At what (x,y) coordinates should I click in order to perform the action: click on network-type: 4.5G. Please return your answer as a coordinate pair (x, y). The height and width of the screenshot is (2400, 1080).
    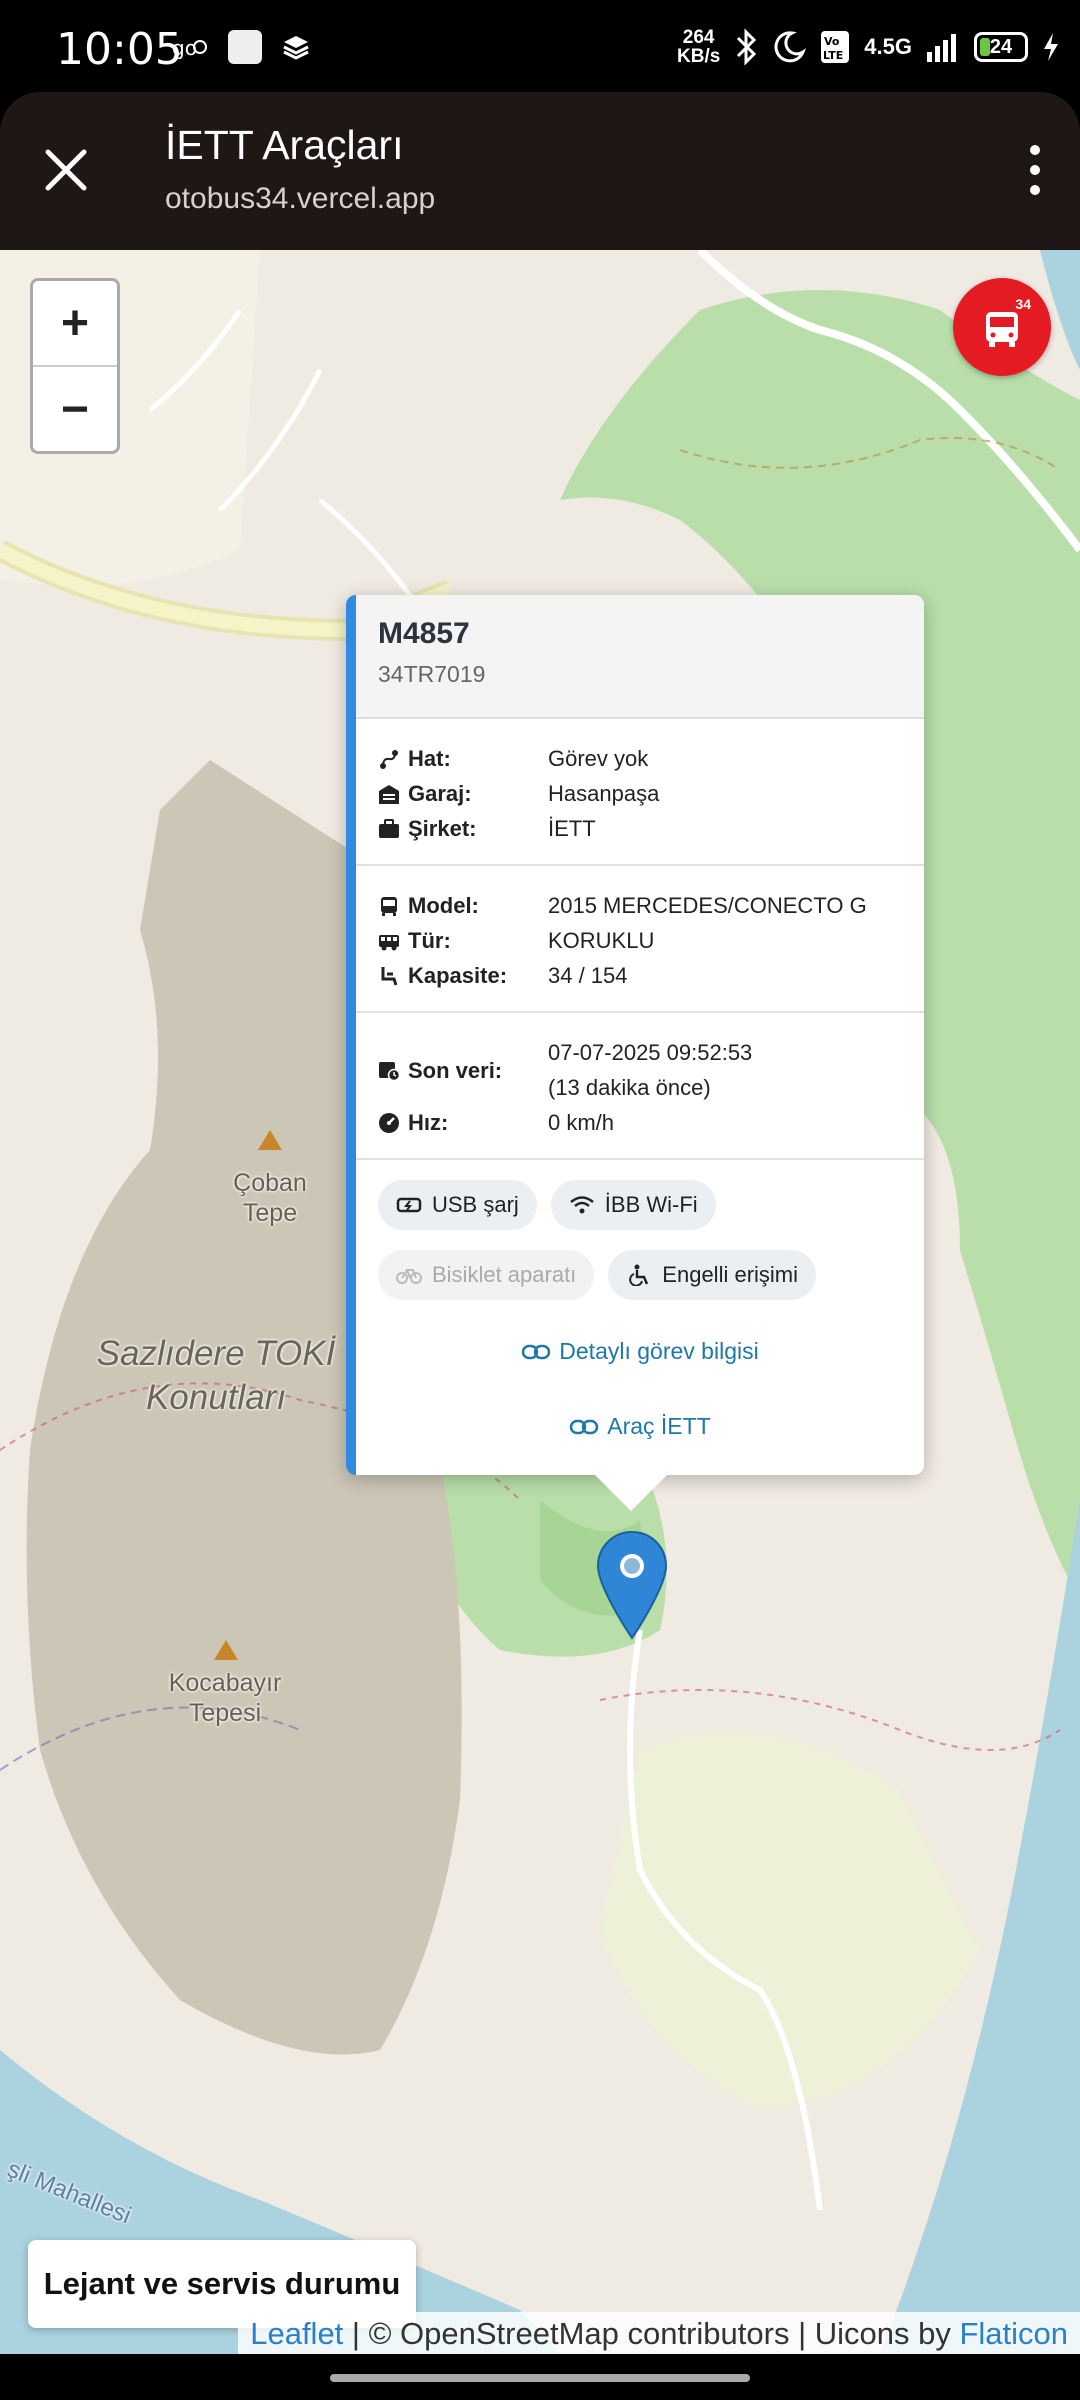
    Looking at the image, I should click on (888, 46).